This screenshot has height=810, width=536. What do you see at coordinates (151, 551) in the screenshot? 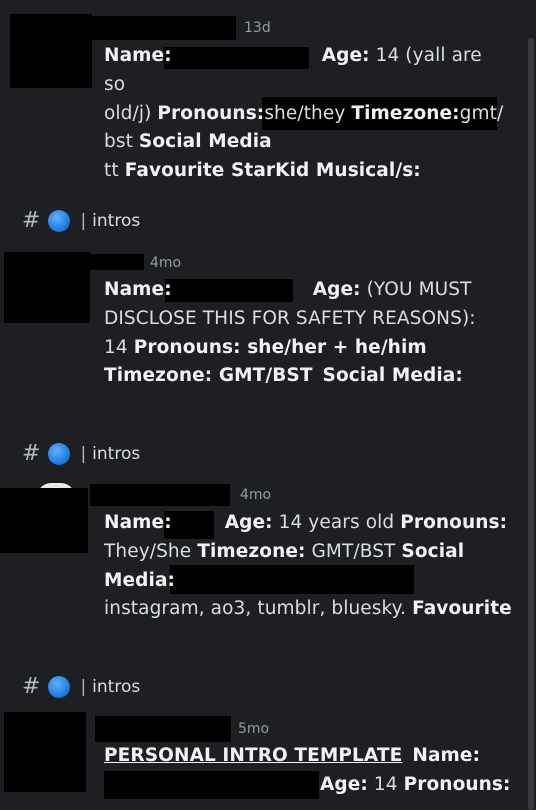
I see `field-value: They/She` at bounding box center [151, 551].